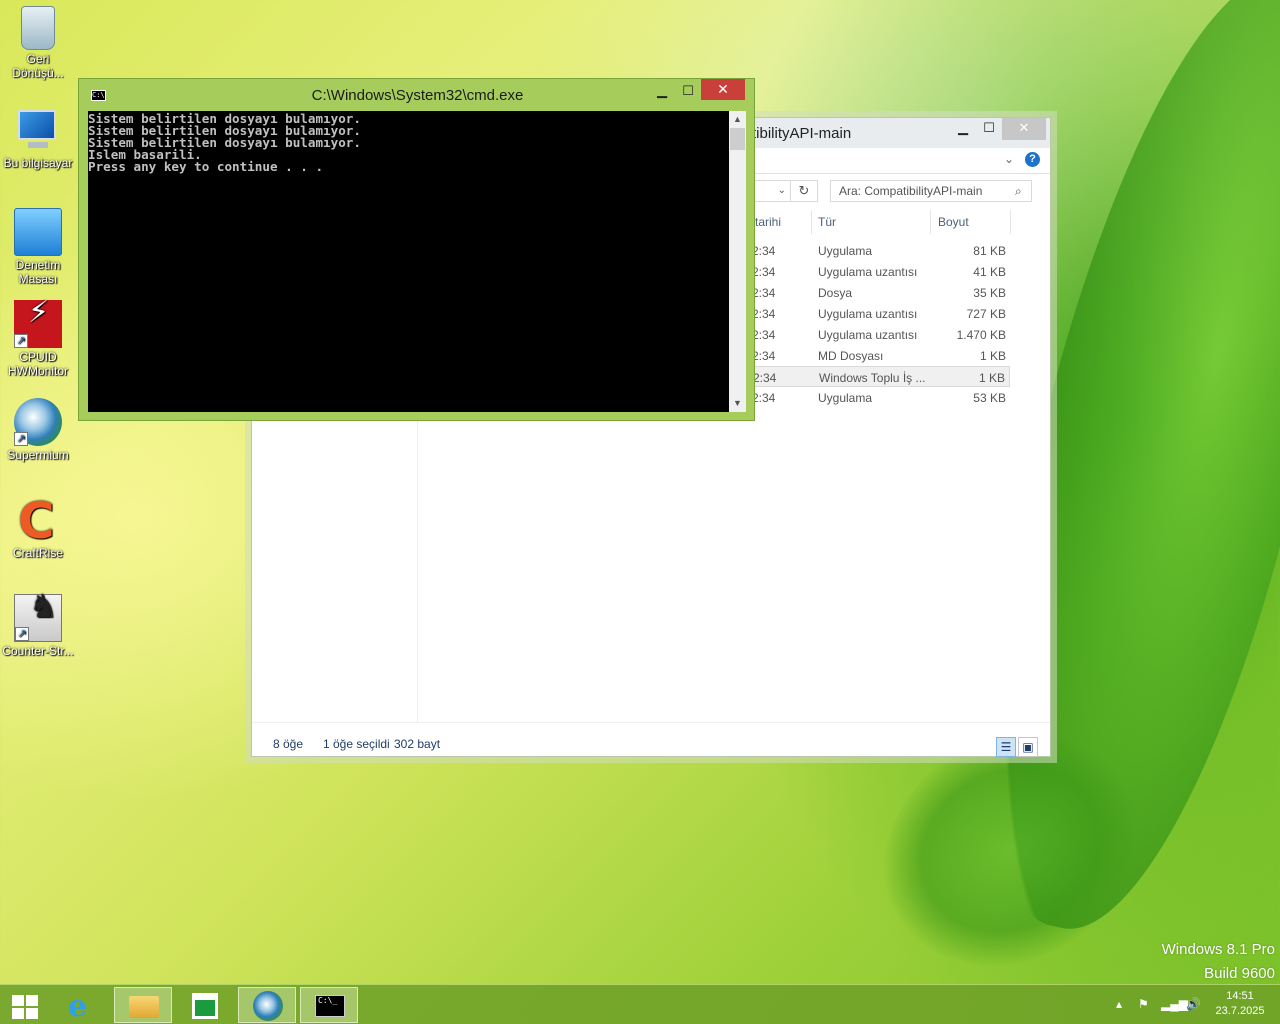 The height and width of the screenshot is (1024, 1280). What do you see at coordinates (989, 251) in the screenshot?
I see `row-size: 81 KB` at bounding box center [989, 251].